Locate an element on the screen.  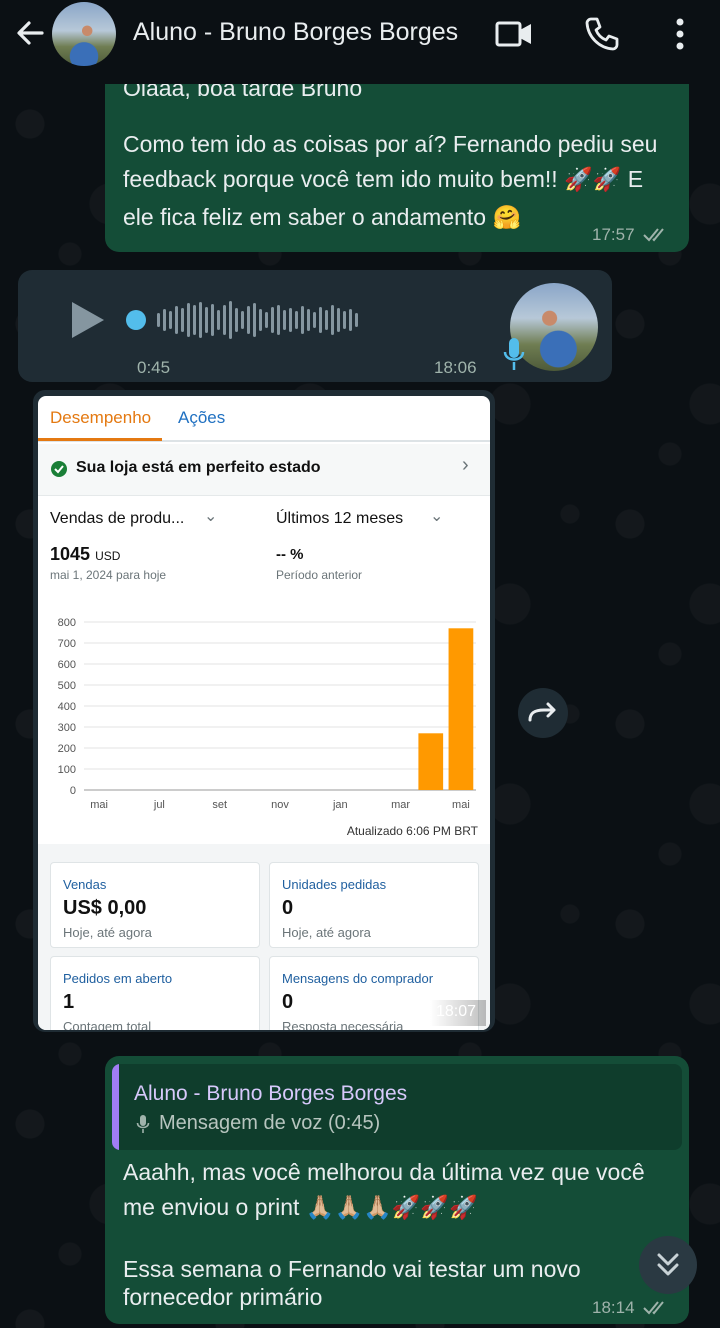
period-dropdown: Últimos 12 meses is located at coordinates (339, 519).